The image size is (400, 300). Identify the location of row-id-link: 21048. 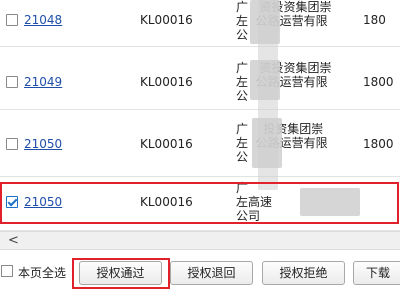
(43, 20).